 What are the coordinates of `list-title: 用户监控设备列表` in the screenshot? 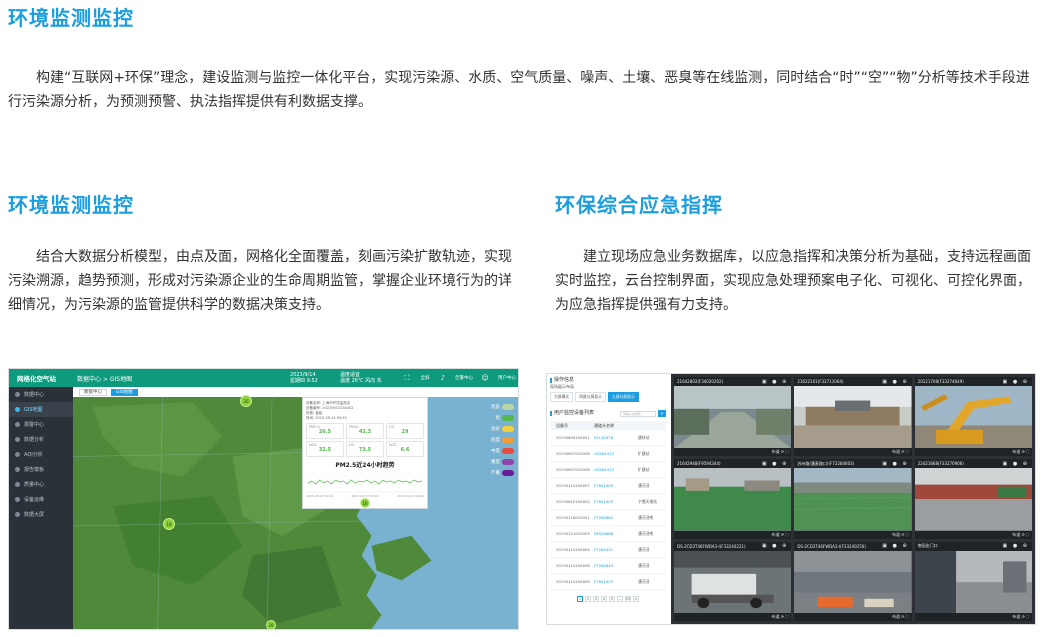 It's located at (574, 413).